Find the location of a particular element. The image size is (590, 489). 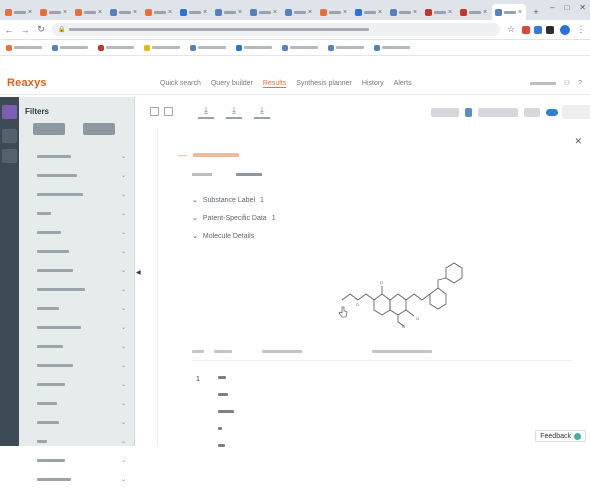

toggle-switch is located at coordinates (552, 112).